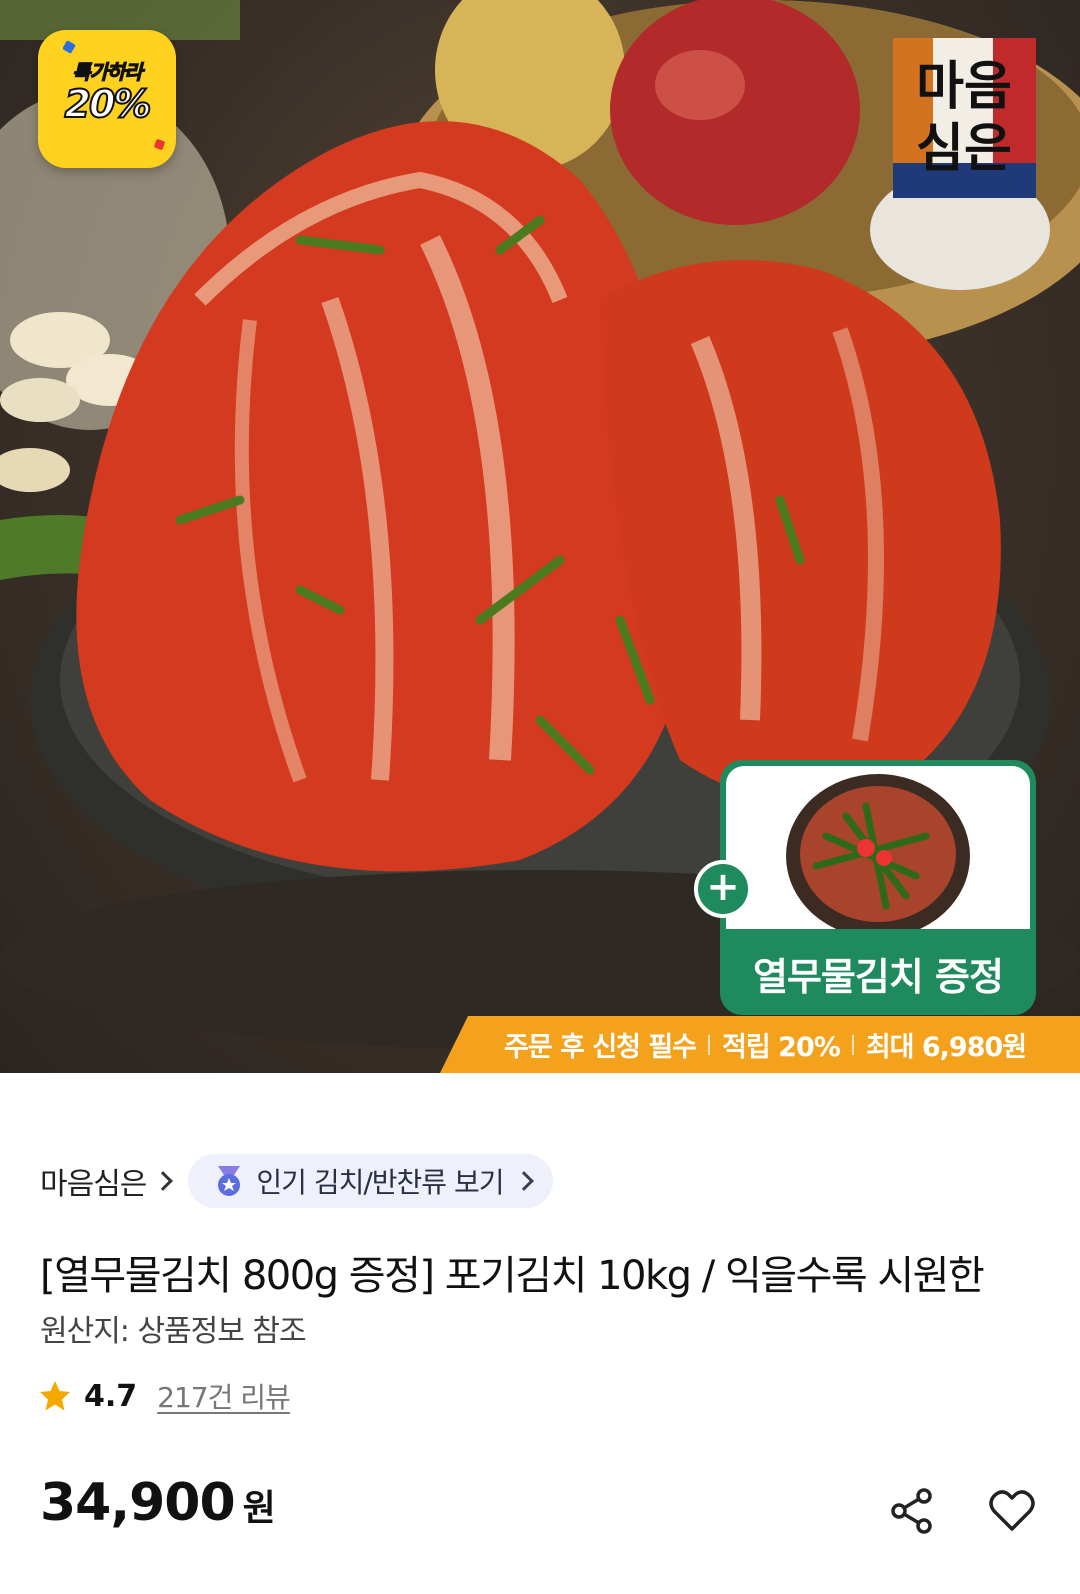 This screenshot has width=1080, height=1594. I want to click on category-link-label: 인기 김치/반찬류 보기, so click(380, 1182).